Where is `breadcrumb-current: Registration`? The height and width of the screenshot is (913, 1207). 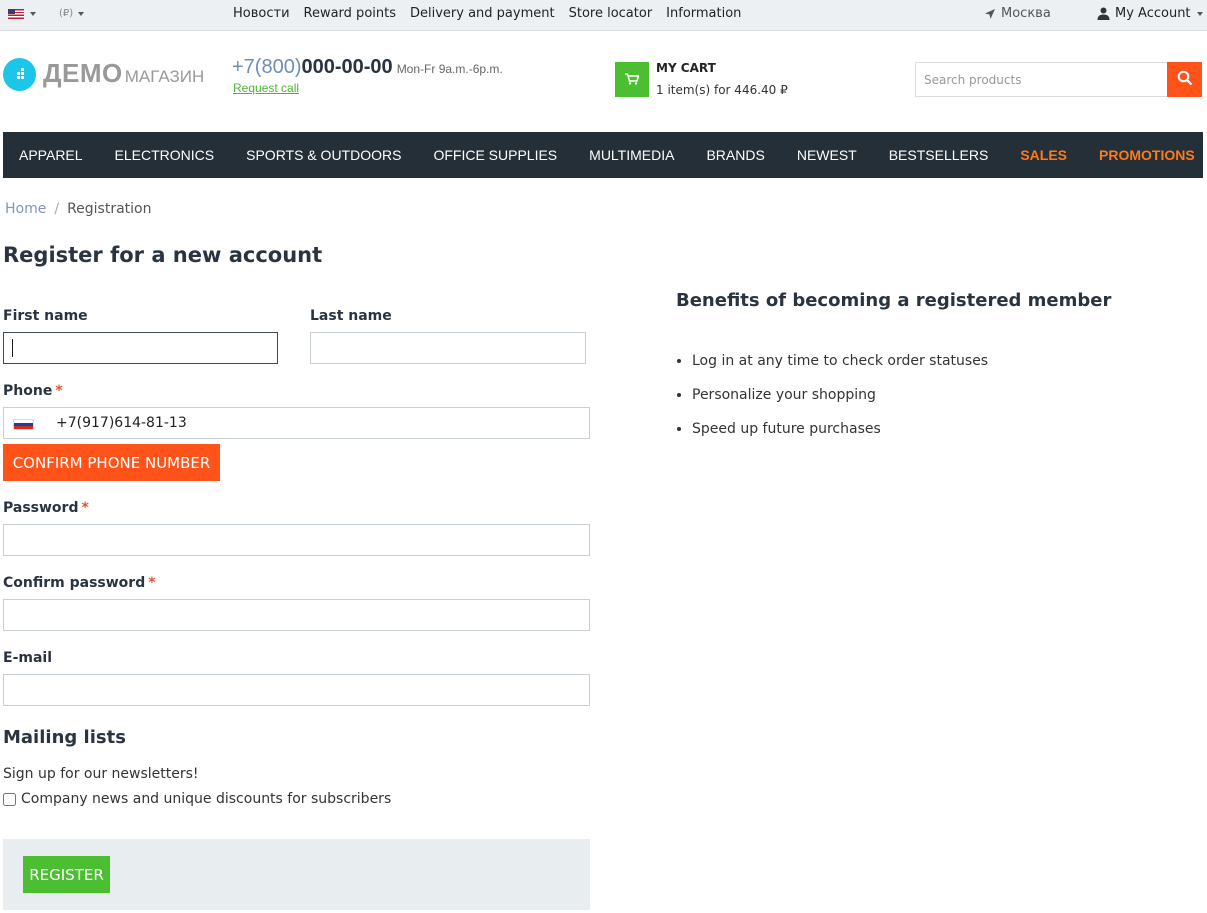
breadcrumb-current: Registration is located at coordinates (109, 209).